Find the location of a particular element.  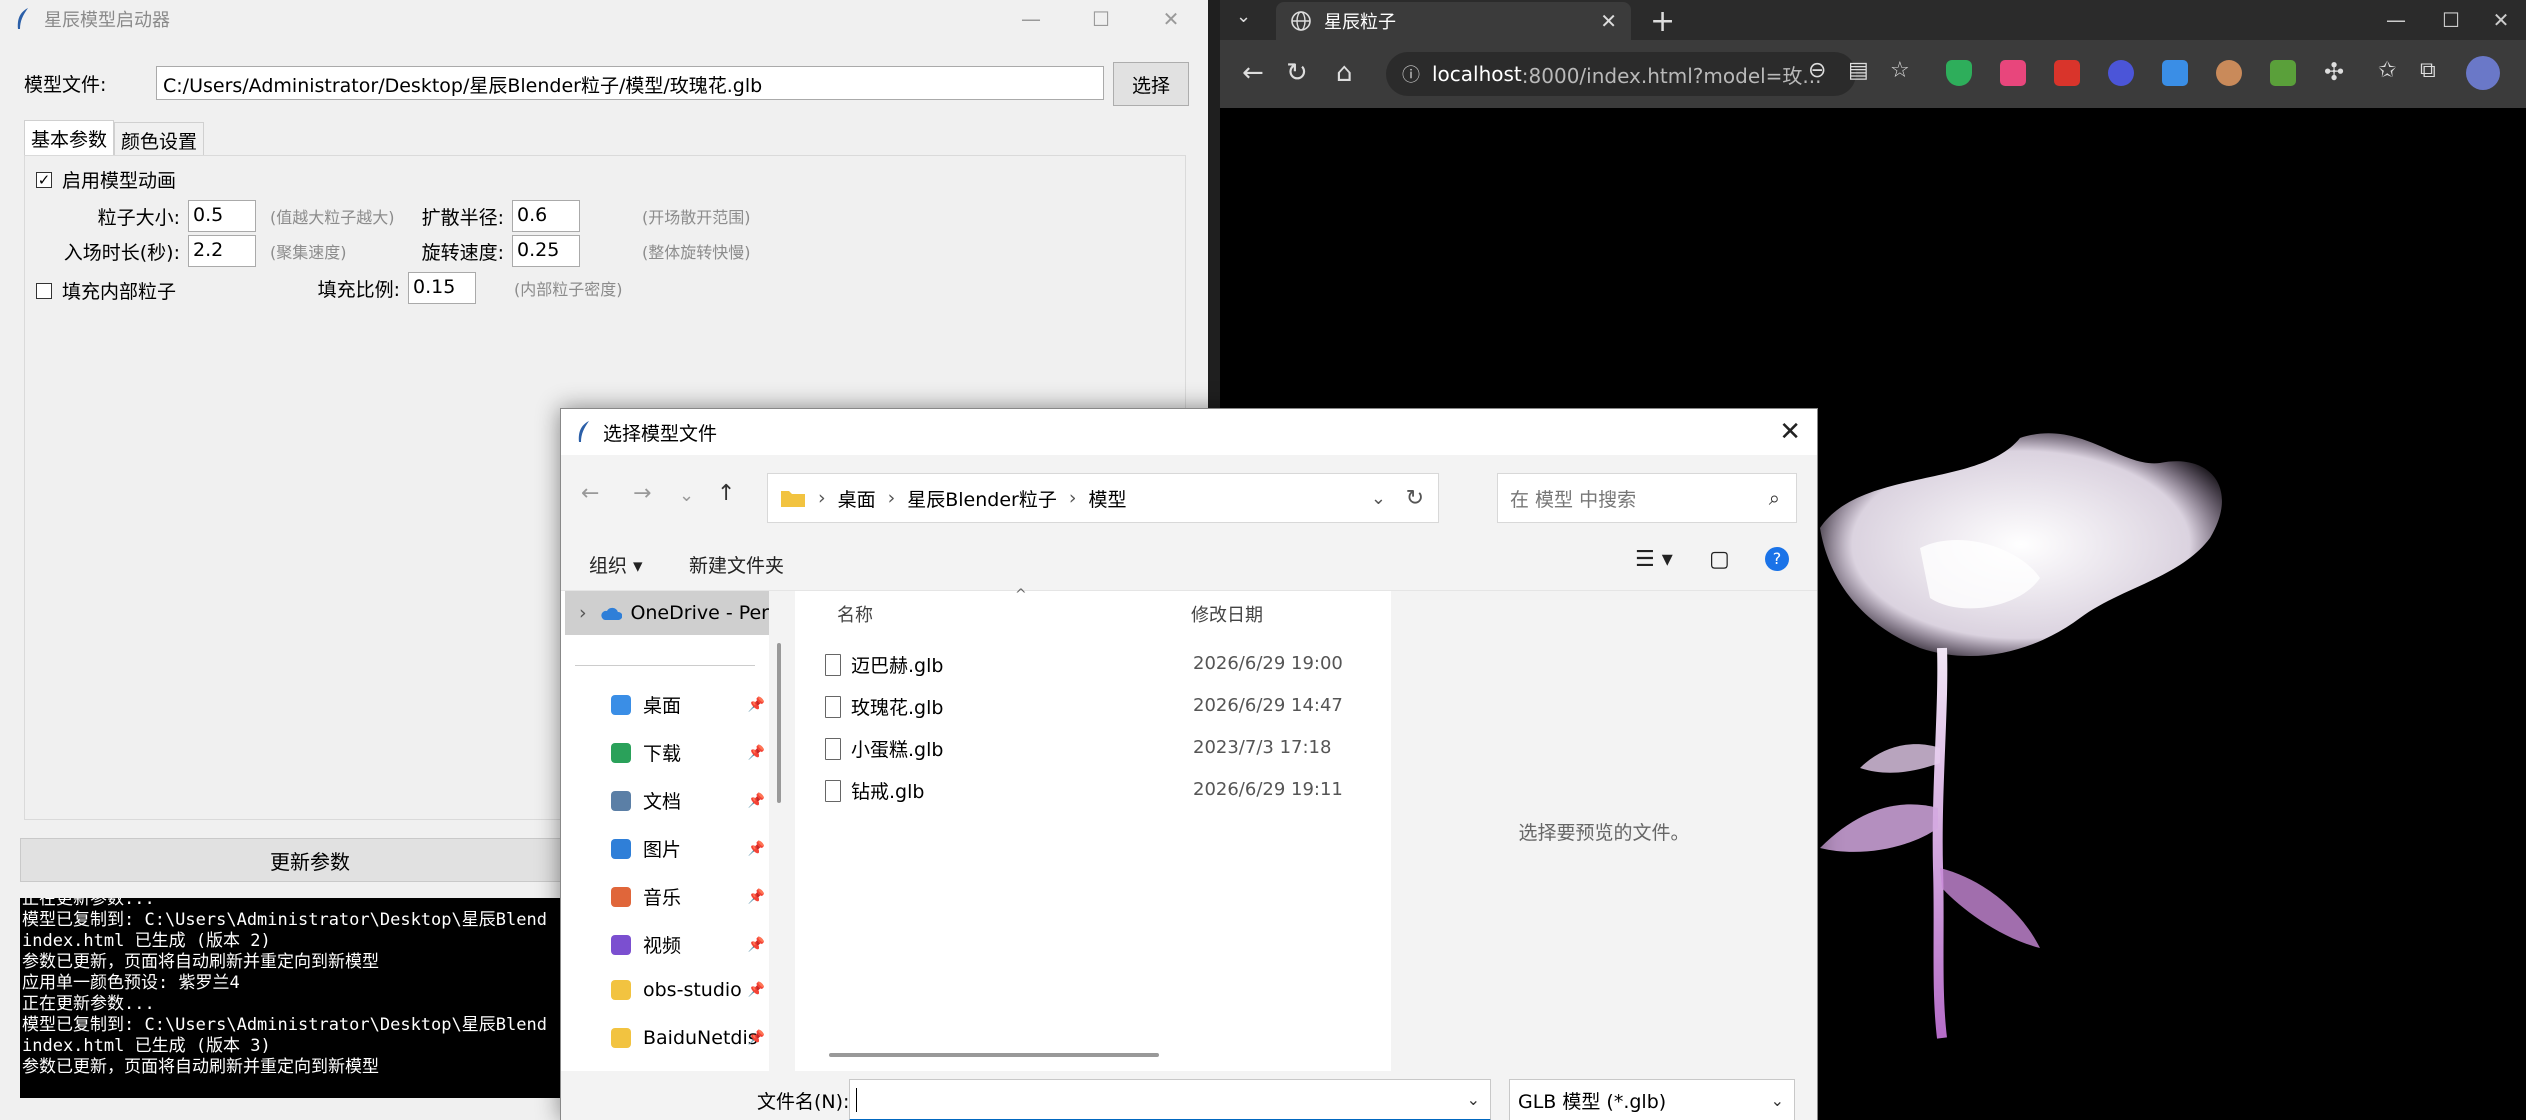

rotation-speed-field: 旋转速度: 0.25 (整体旋转快慢) is located at coordinates (575, 251).